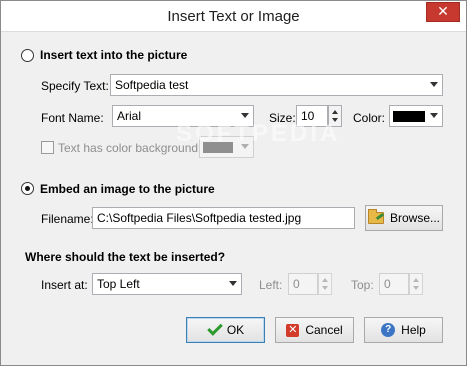 This screenshot has height=366, width=467. Describe the element at coordinates (167, 284) in the screenshot. I see `insert-at-select: Top Left` at that location.